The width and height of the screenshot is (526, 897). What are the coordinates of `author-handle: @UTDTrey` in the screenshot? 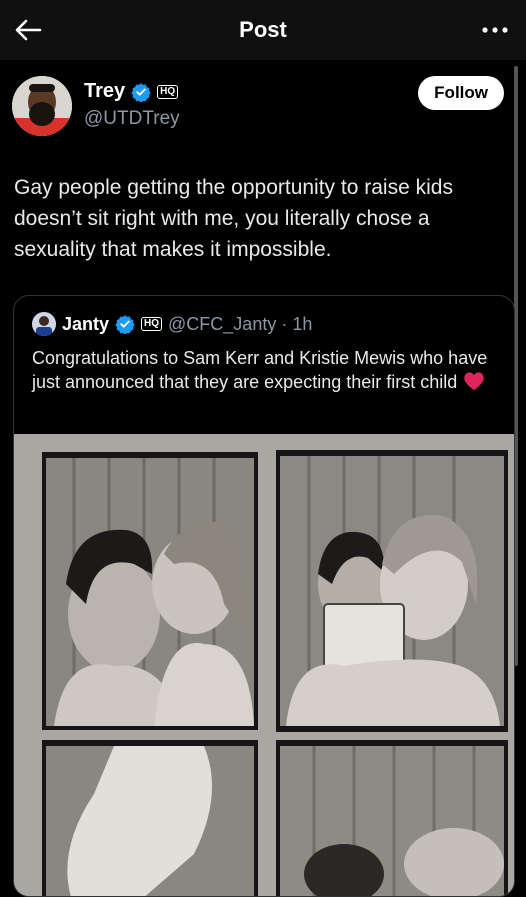 It's located at (132, 119).